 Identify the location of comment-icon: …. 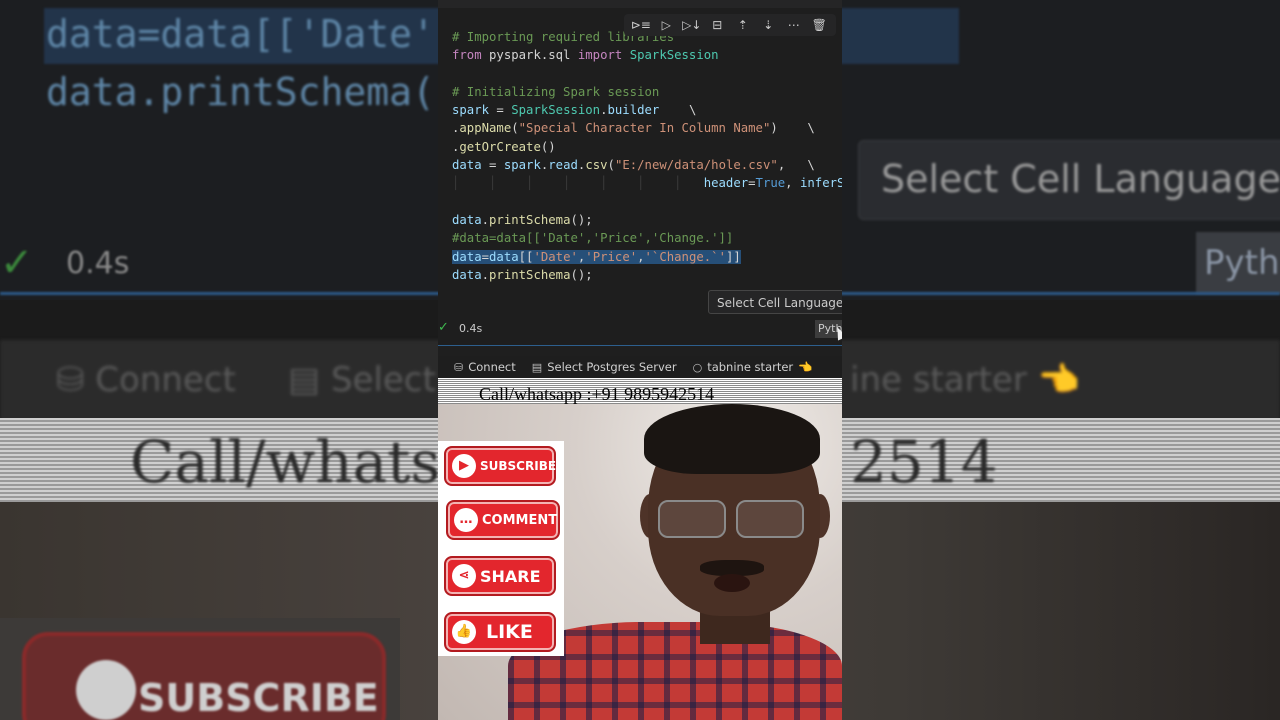
(466, 520).